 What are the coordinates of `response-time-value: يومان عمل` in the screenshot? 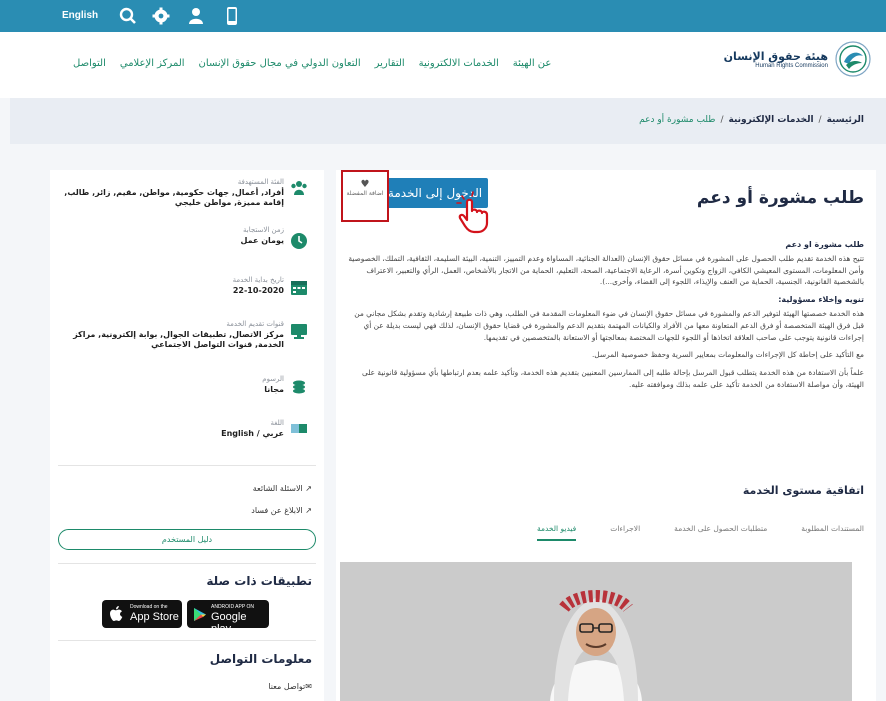 It's located at (262, 240).